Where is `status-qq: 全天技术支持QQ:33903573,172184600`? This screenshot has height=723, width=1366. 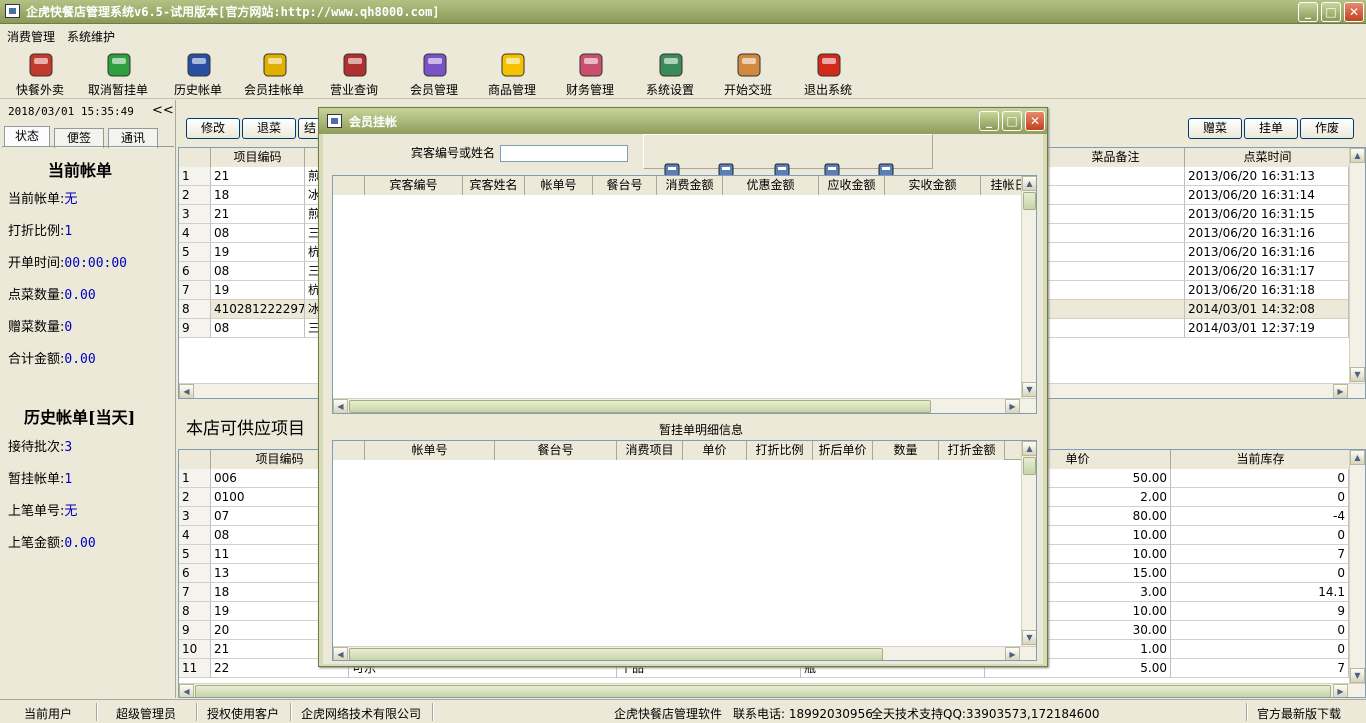
status-qq: 全天技术支持QQ:33903573,172184600 is located at coordinates (985, 714).